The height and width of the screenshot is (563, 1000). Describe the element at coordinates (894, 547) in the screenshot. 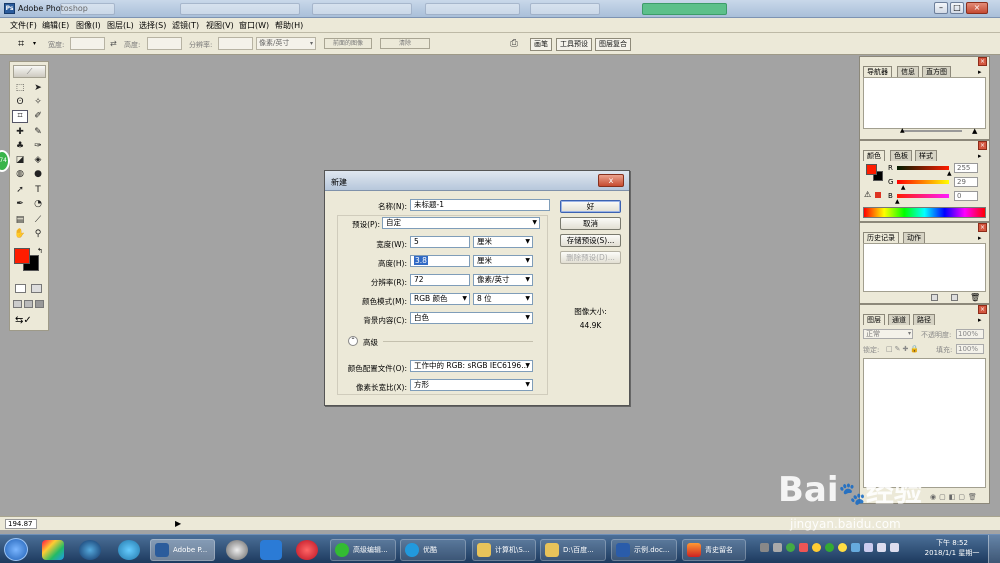

I see `tray-volume-icon` at that location.